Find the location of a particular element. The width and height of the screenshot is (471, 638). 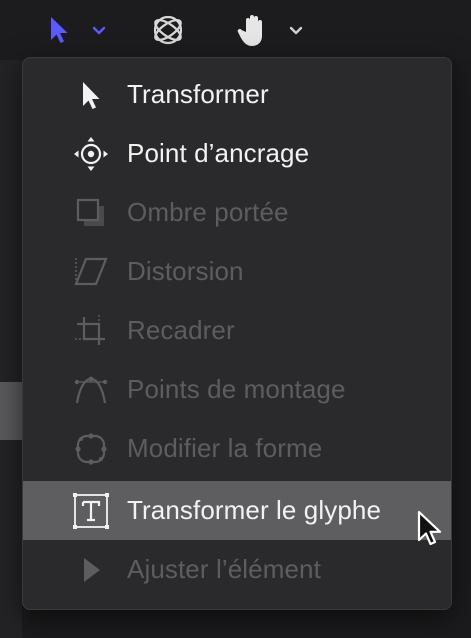

toolbar is located at coordinates (235, 30).